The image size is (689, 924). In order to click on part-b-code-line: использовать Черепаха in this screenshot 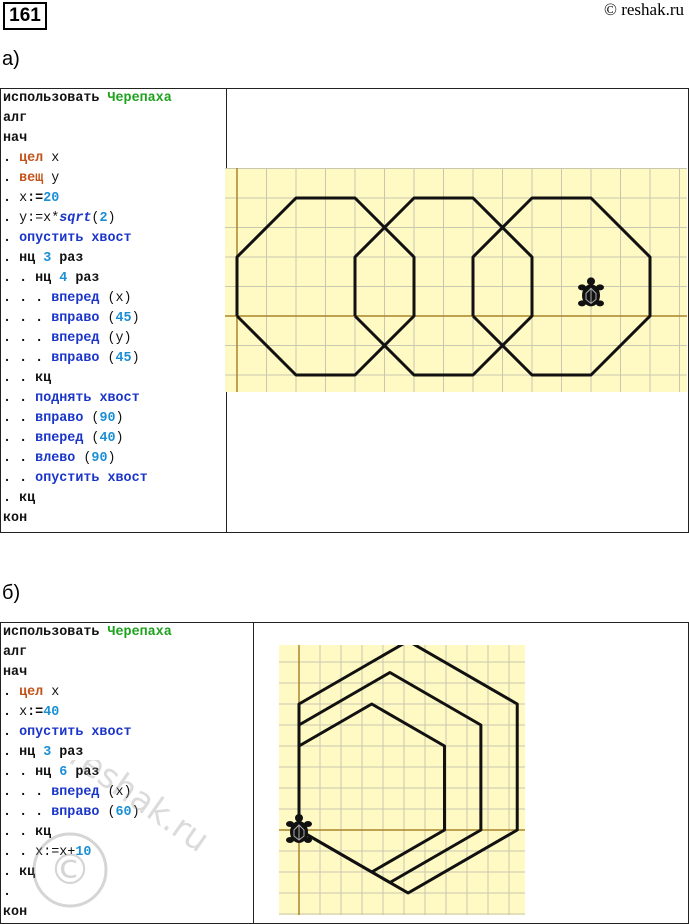, I will do `click(128, 633)`.